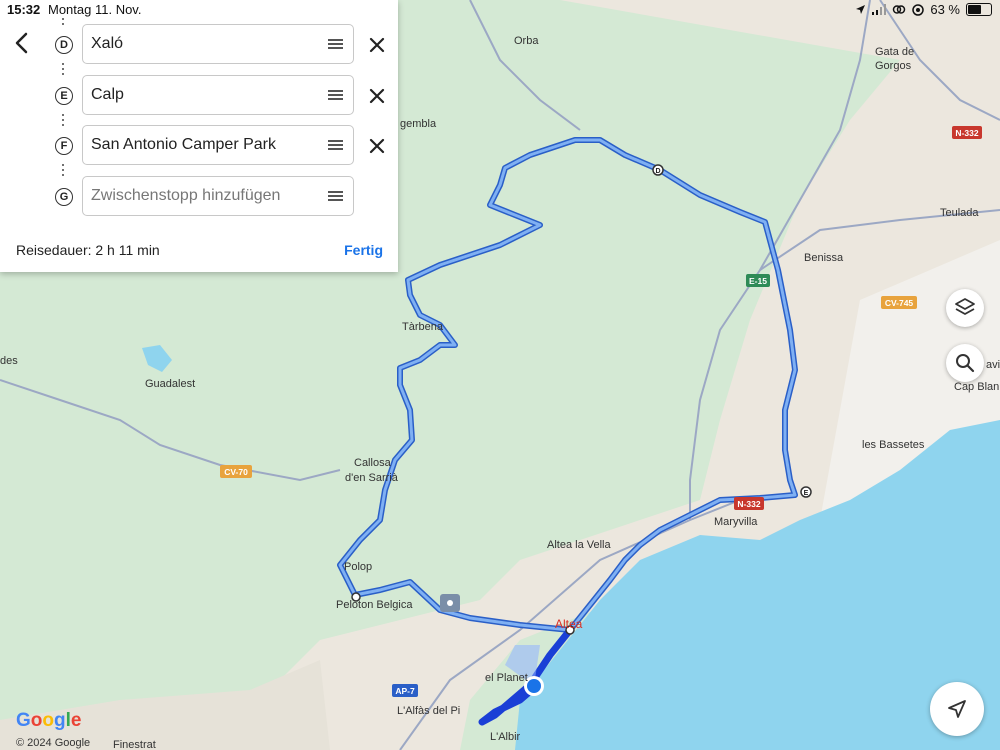 The width and height of the screenshot is (1000, 750). I want to click on signal-icon, so click(879, 9).